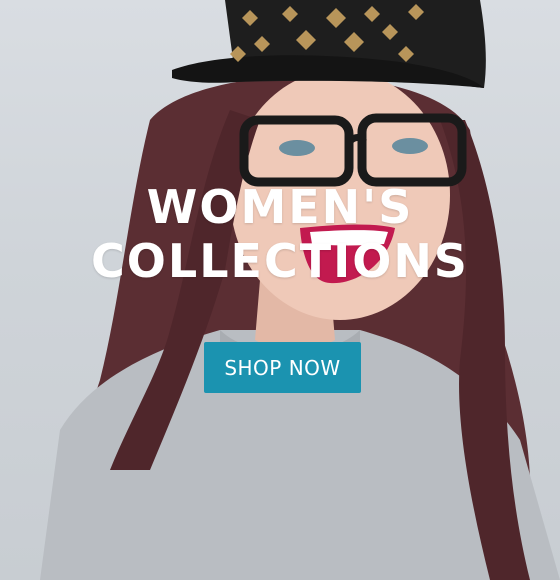  I want to click on shop-now-button: SHOP NOW, so click(282, 367).